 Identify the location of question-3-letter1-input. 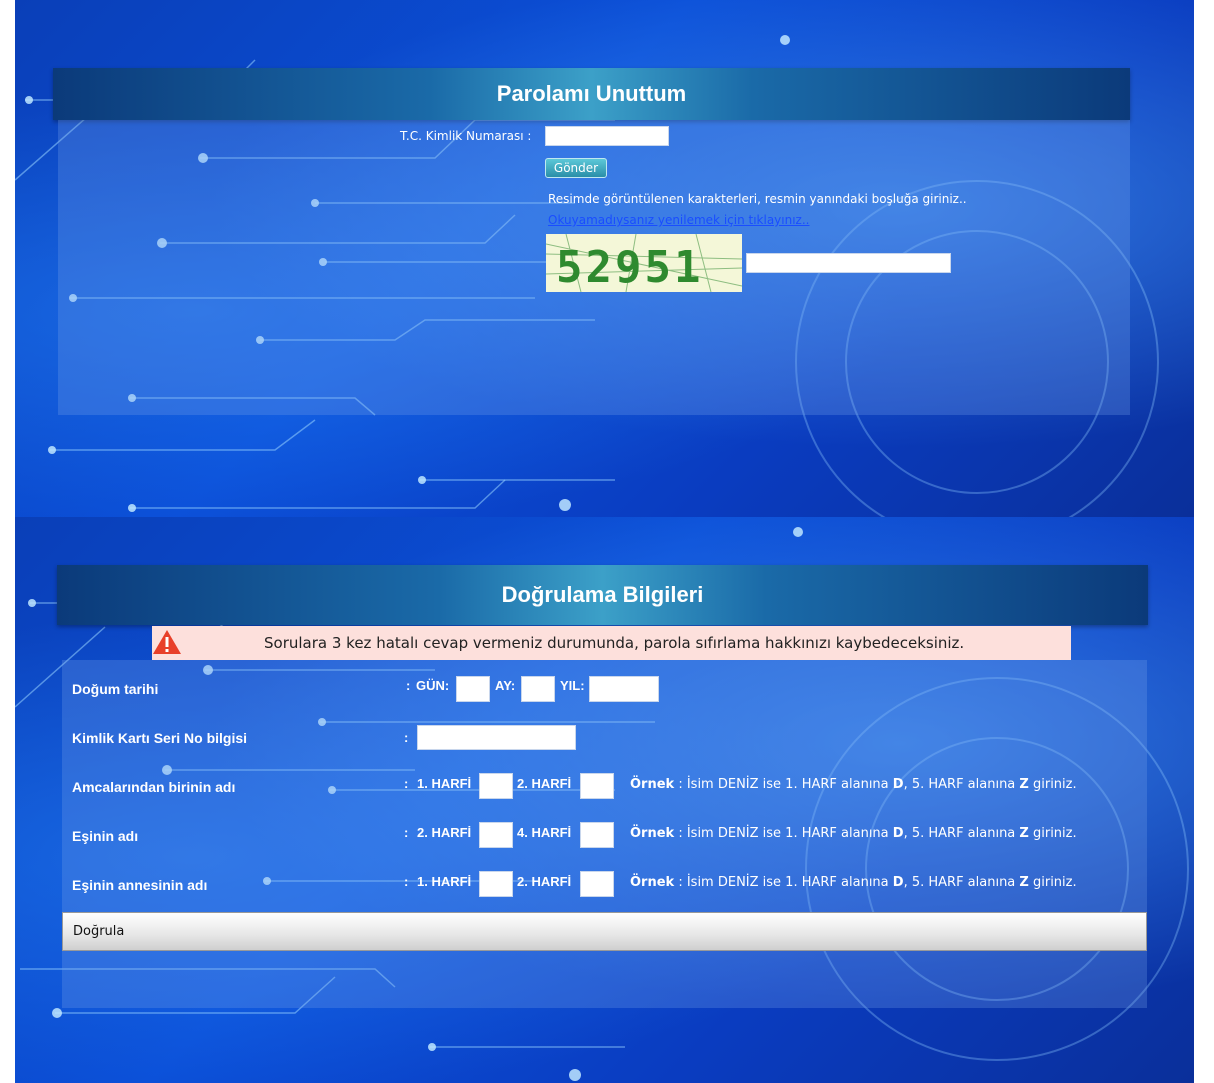
(496, 884).